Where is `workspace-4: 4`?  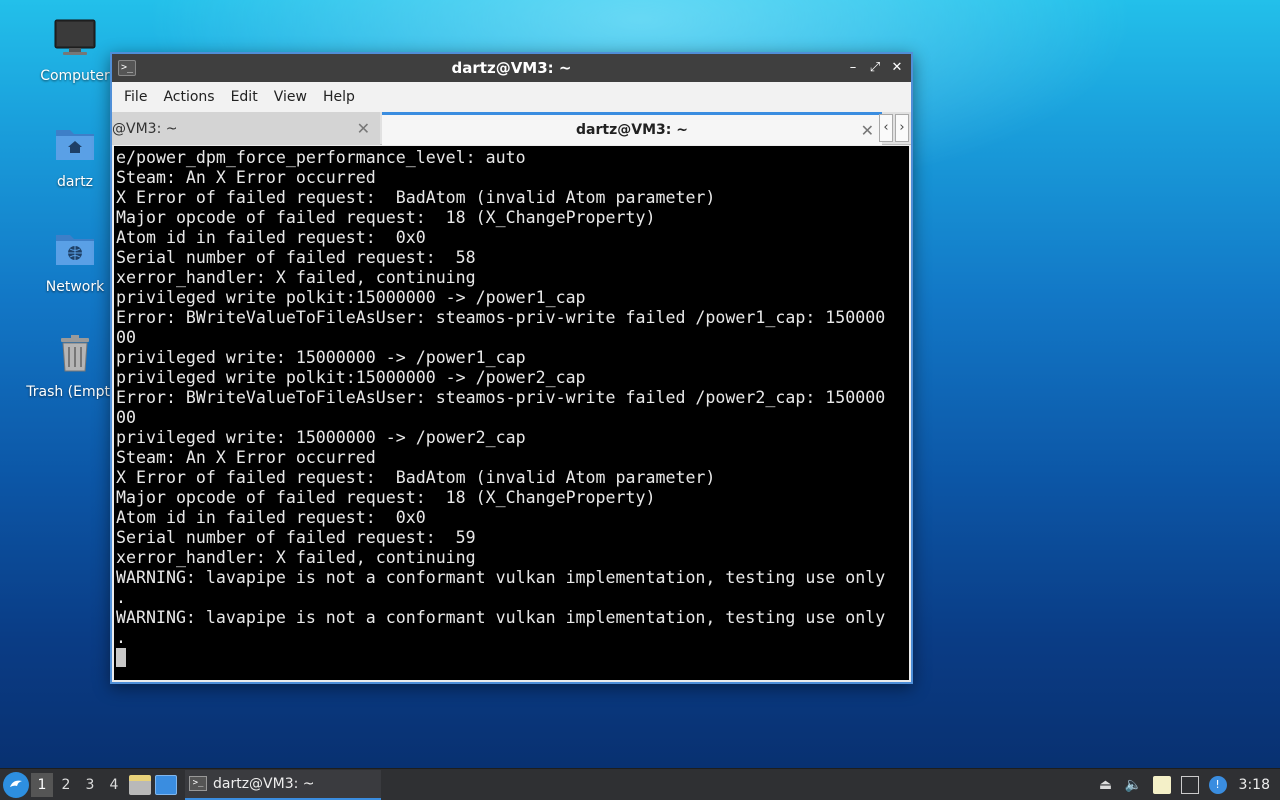
workspace-4: 4 is located at coordinates (114, 785).